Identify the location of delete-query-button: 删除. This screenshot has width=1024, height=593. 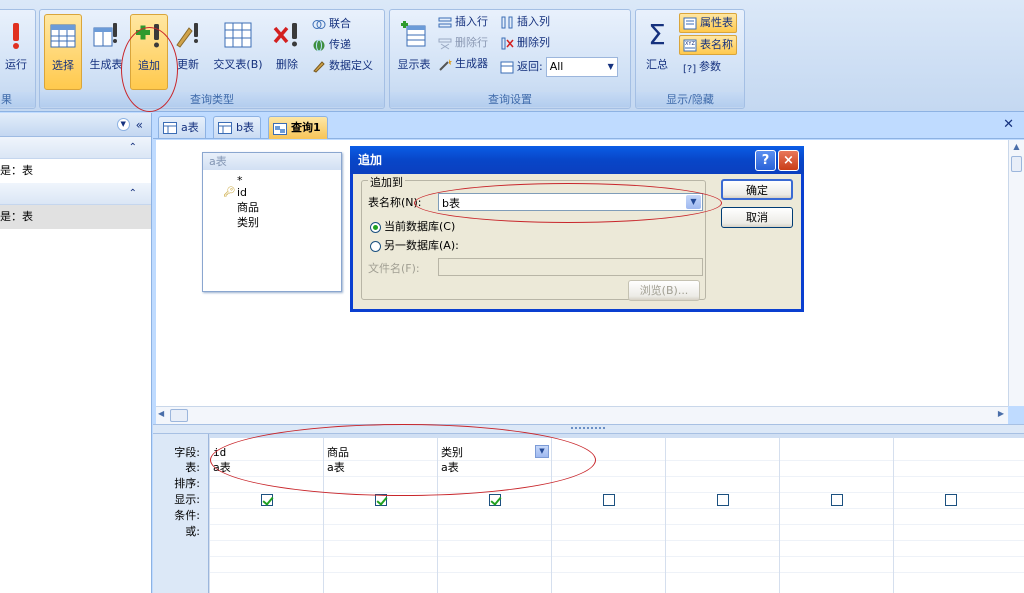
(287, 52).